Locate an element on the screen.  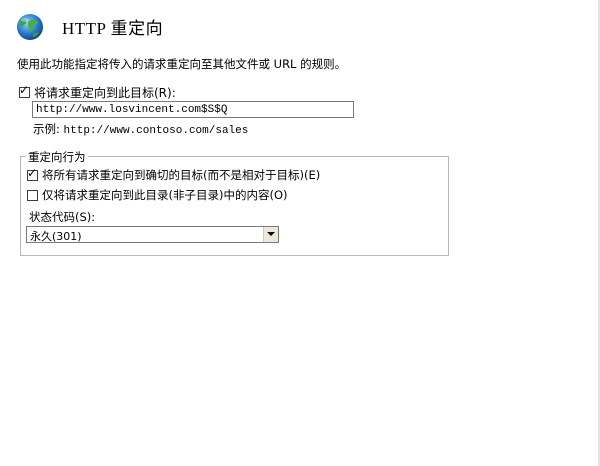
redirect-behavior-title: 重定向行为 is located at coordinates (57, 157).